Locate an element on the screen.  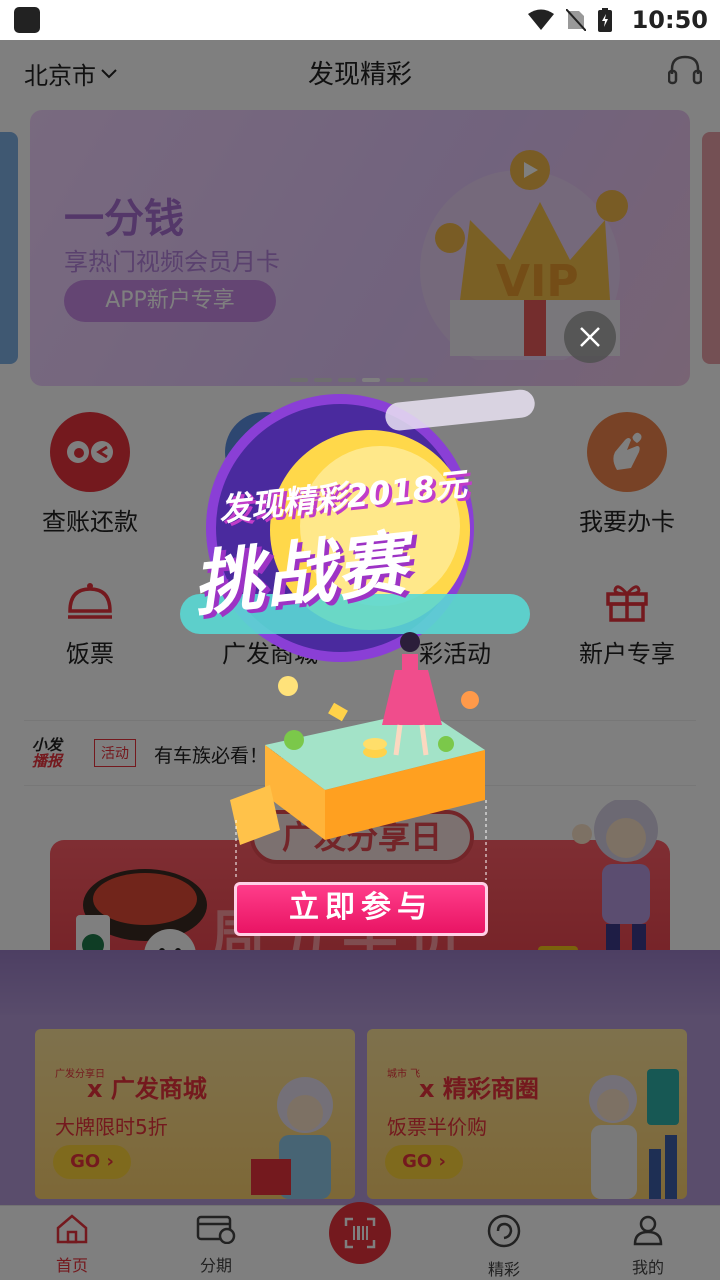
wifi-icon is located at coordinates (541, 19).